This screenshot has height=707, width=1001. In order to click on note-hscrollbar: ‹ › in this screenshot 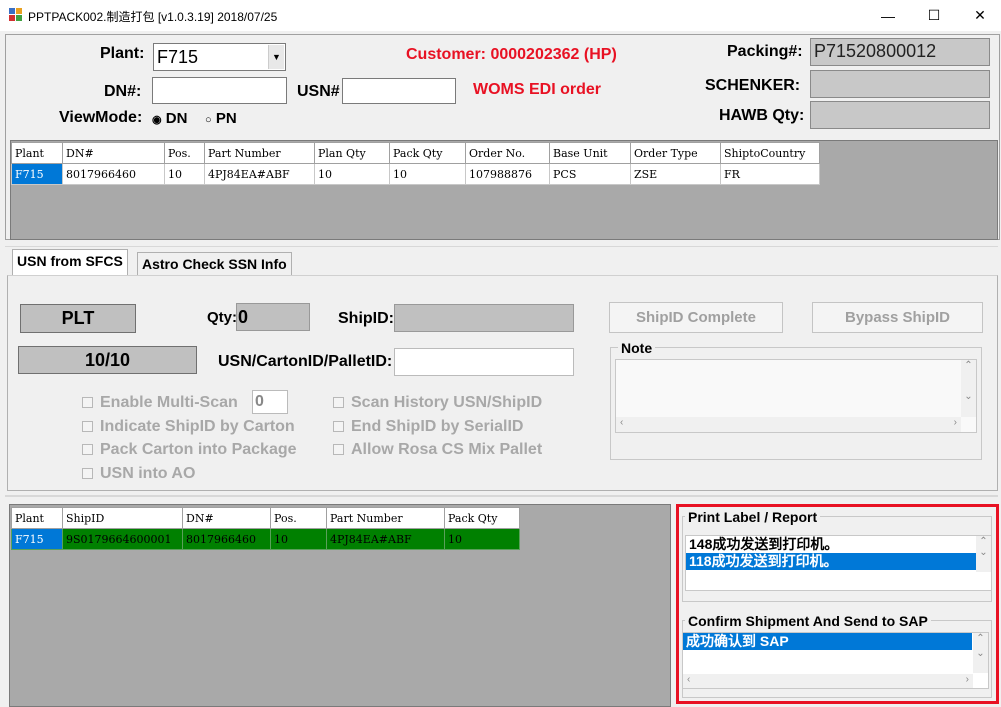, I will do `click(788, 424)`.